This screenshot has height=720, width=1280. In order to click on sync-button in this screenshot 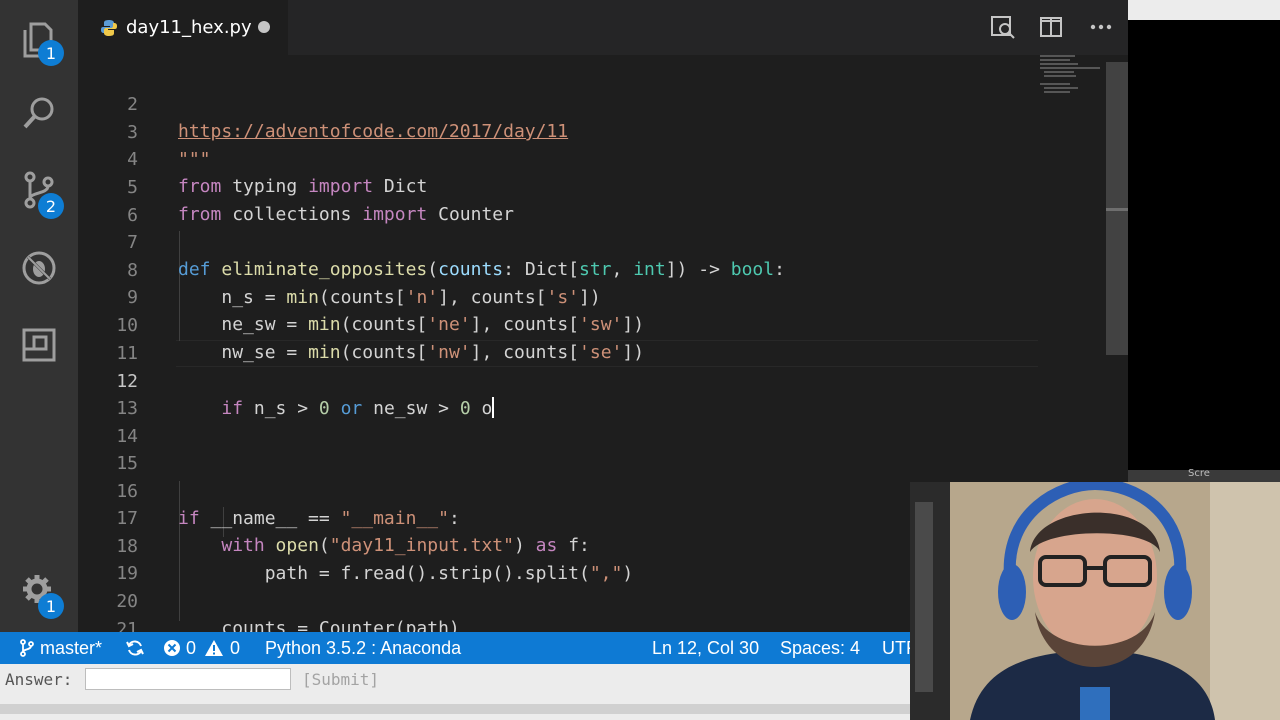, I will do `click(135, 648)`.